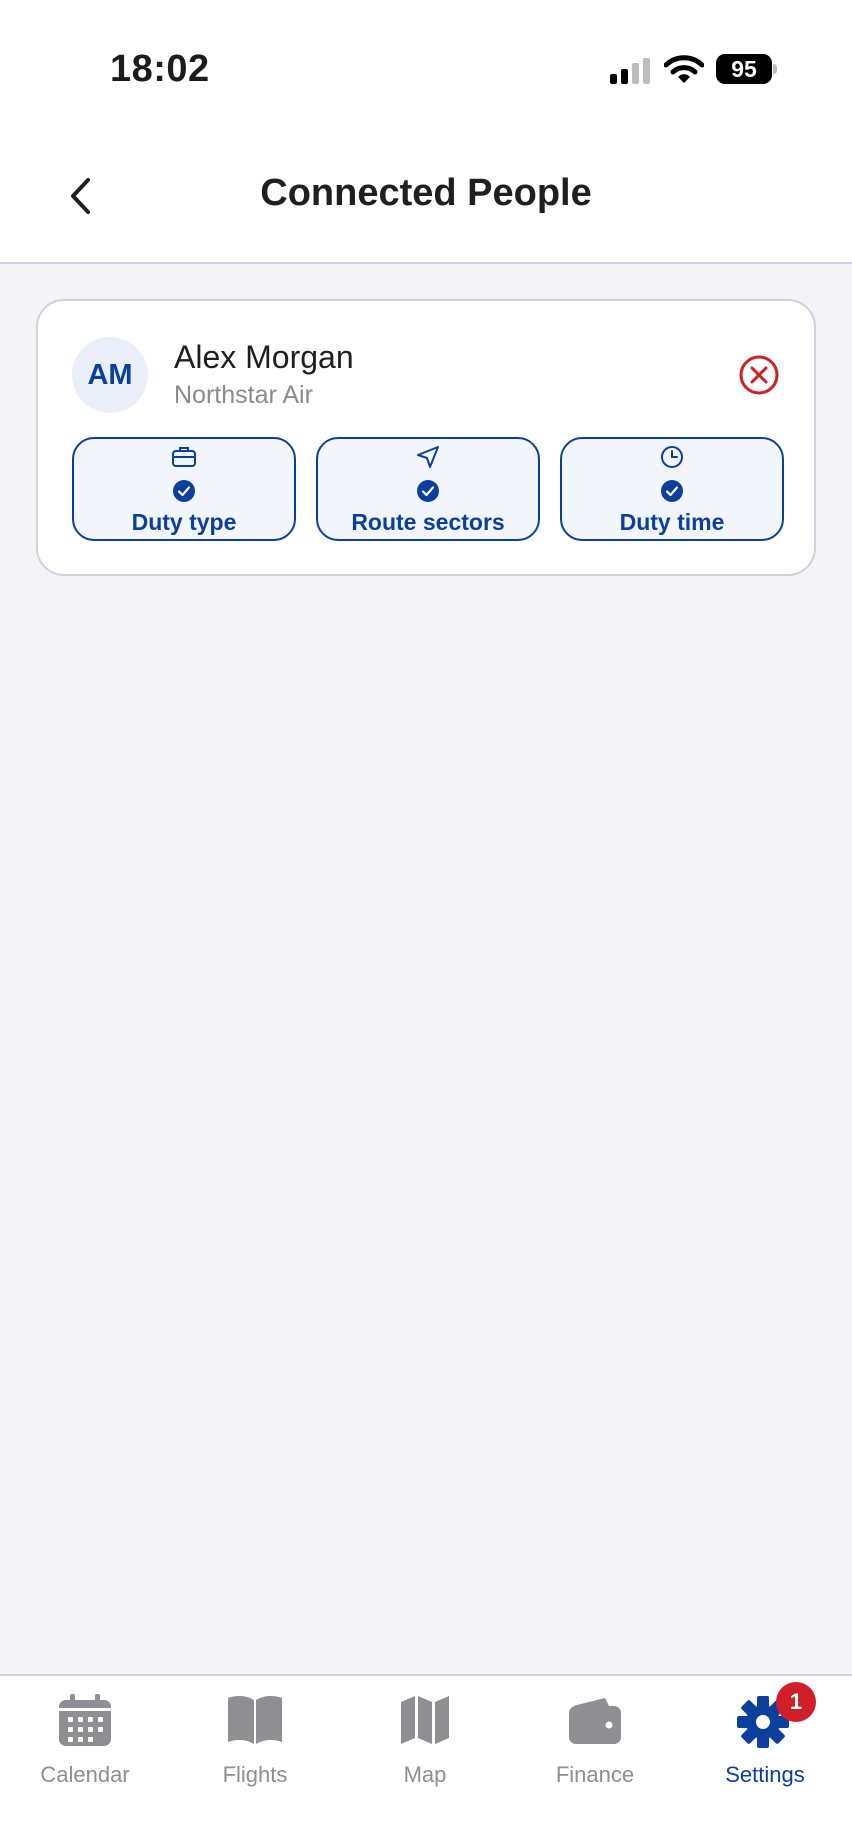 The image size is (852, 1846). What do you see at coordinates (425, 1774) in the screenshot?
I see `tab-label: Map` at bounding box center [425, 1774].